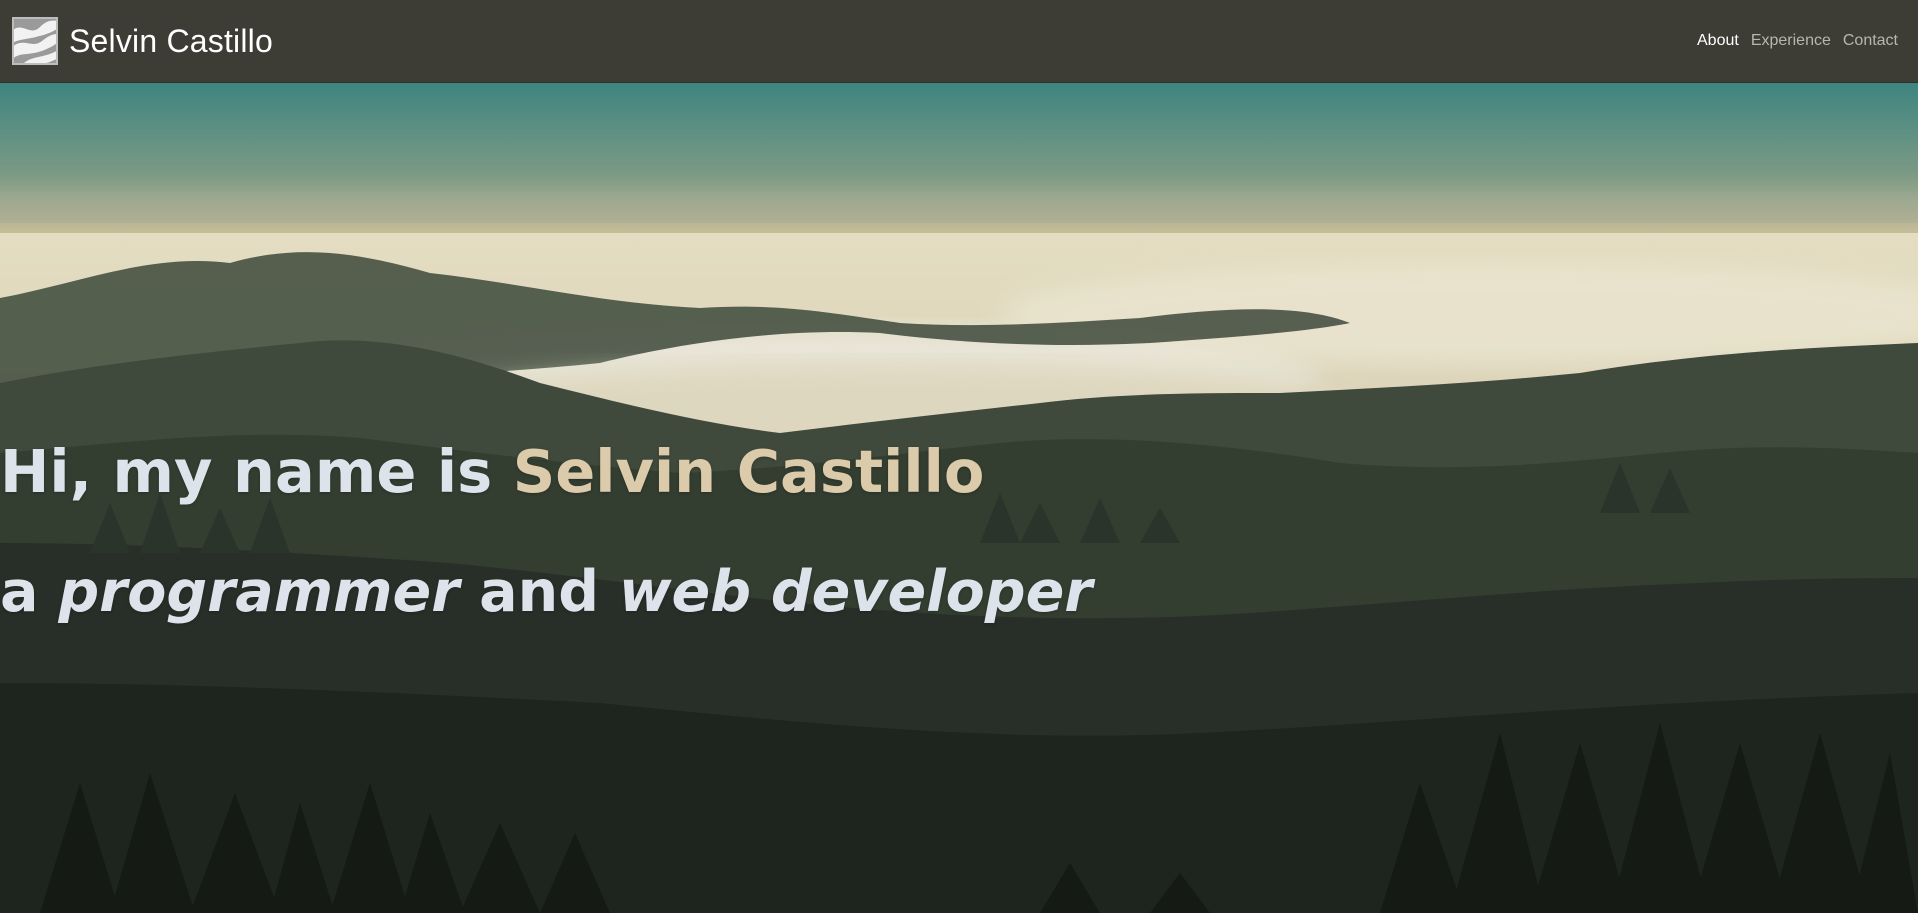 This screenshot has height=913, width=1918. I want to click on abstract-waves-logo-icon, so click(35, 41).